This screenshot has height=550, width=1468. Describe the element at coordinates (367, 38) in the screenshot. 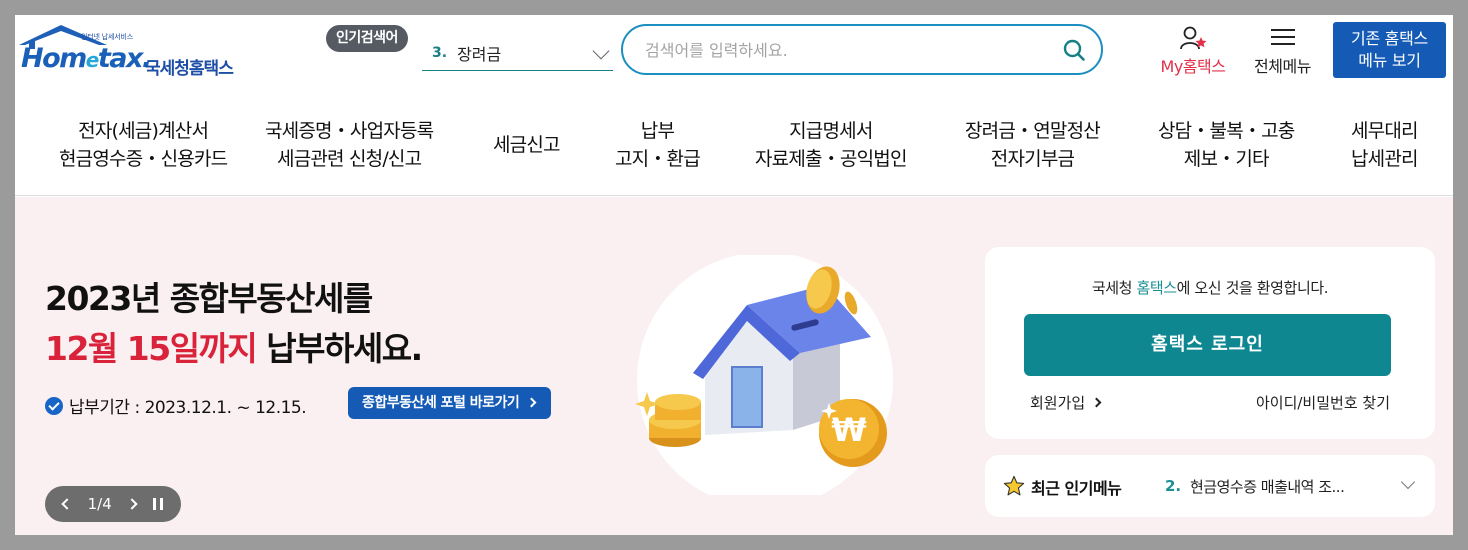

I see `popular-search-badge: 인기검색어` at that location.